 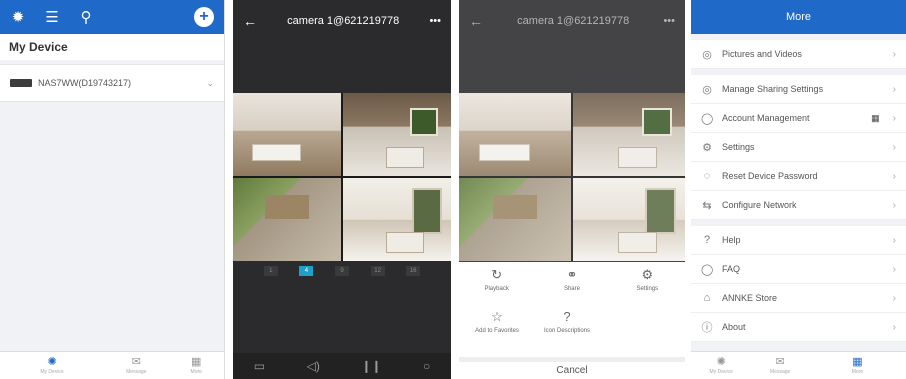 What do you see at coordinates (567, 332) in the screenshot?
I see `icon-descriptions-button: ? Icon Descriptions` at bounding box center [567, 332].